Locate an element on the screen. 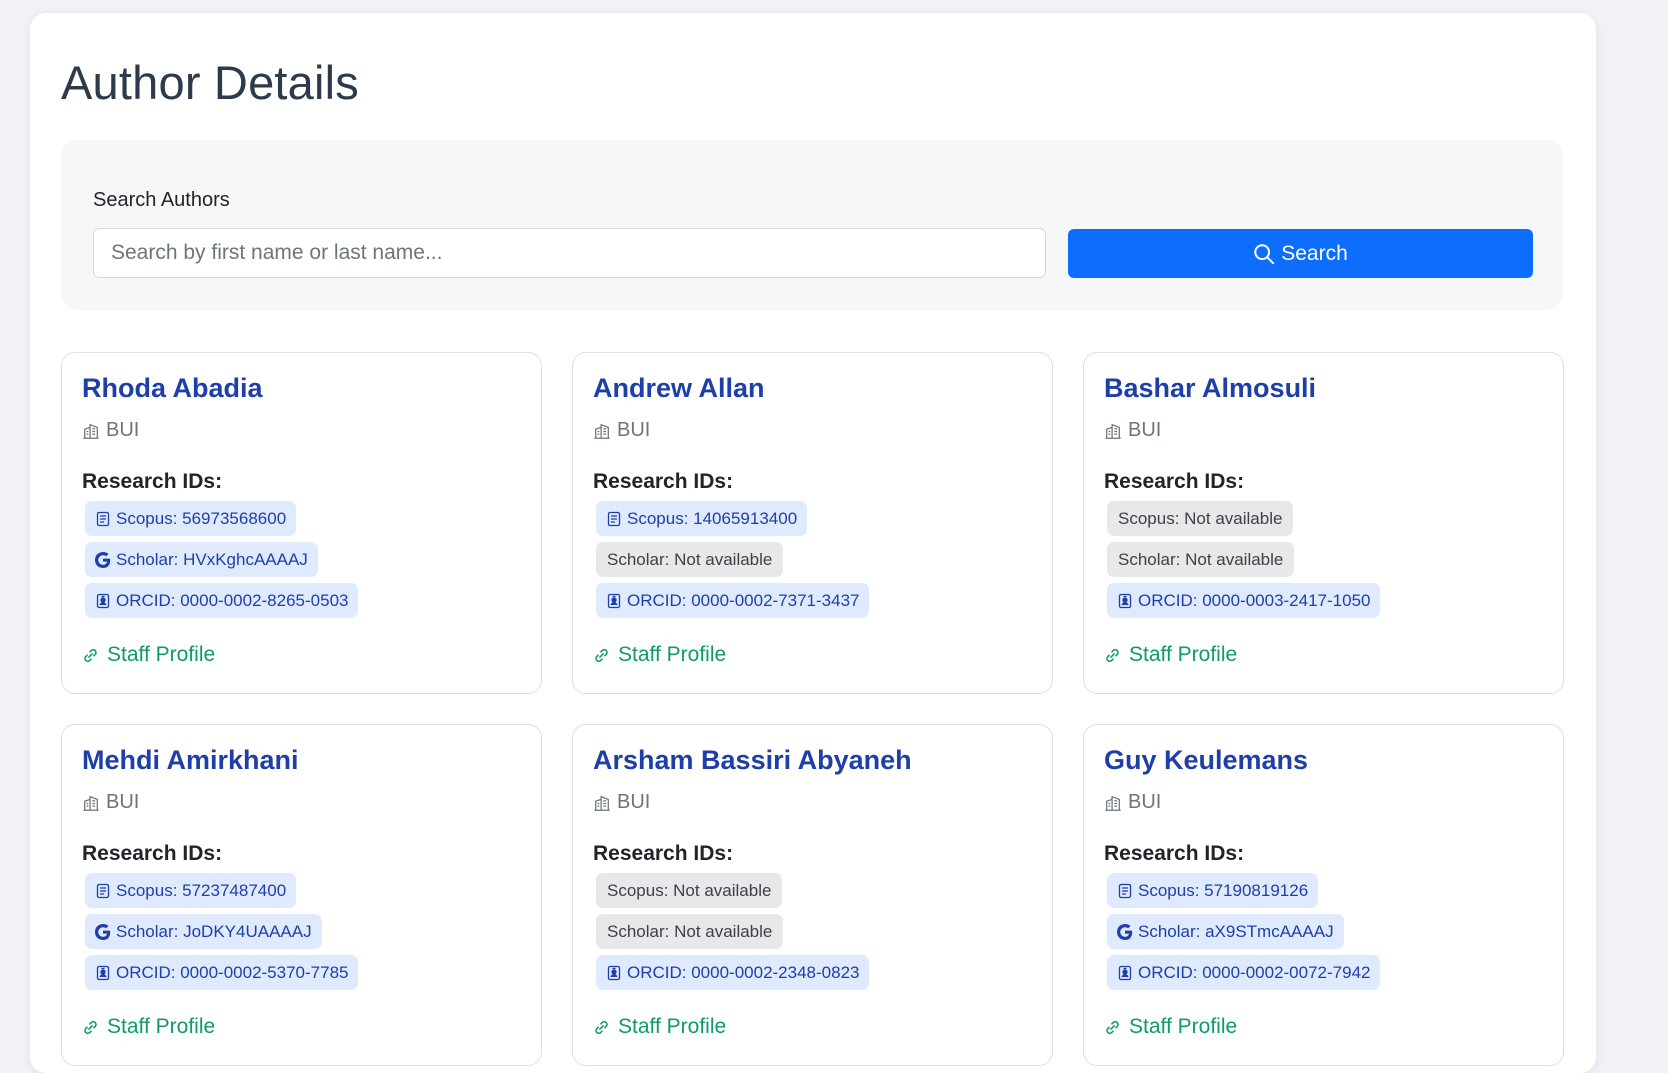  search-button-label: Search is located at coordinates (1314, 253).